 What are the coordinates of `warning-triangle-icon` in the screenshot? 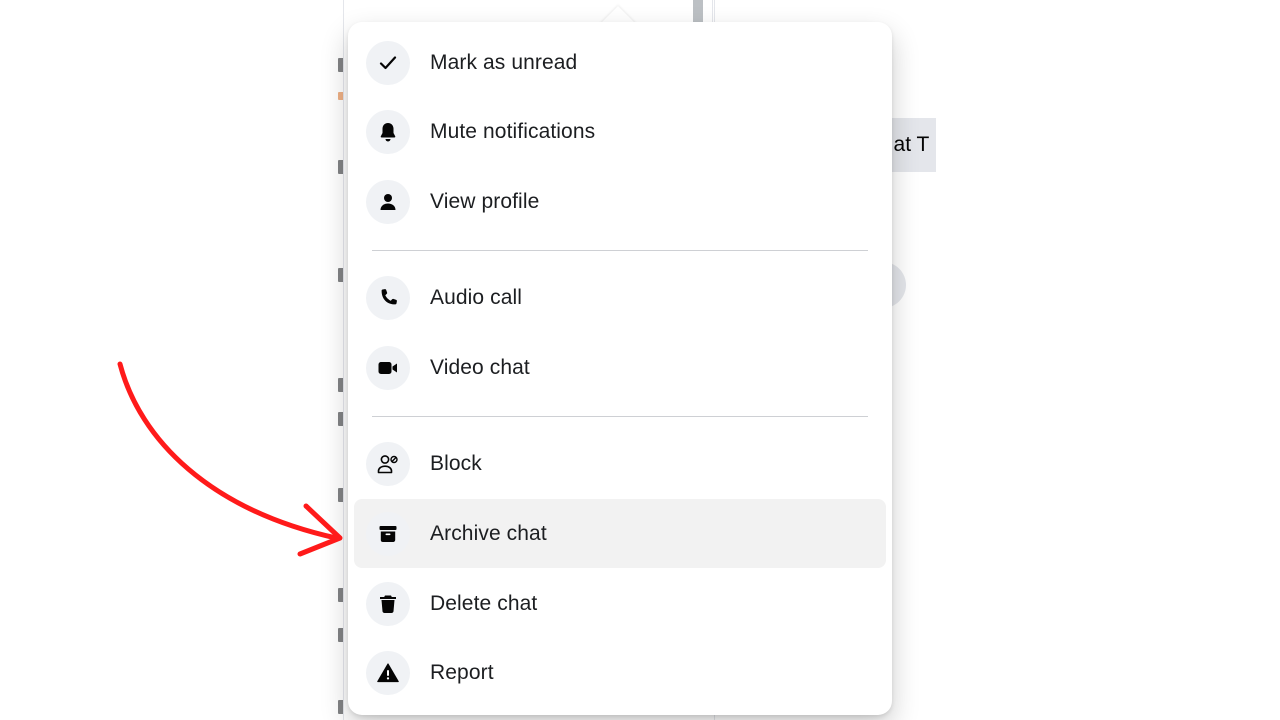 It's located at (388, 672).